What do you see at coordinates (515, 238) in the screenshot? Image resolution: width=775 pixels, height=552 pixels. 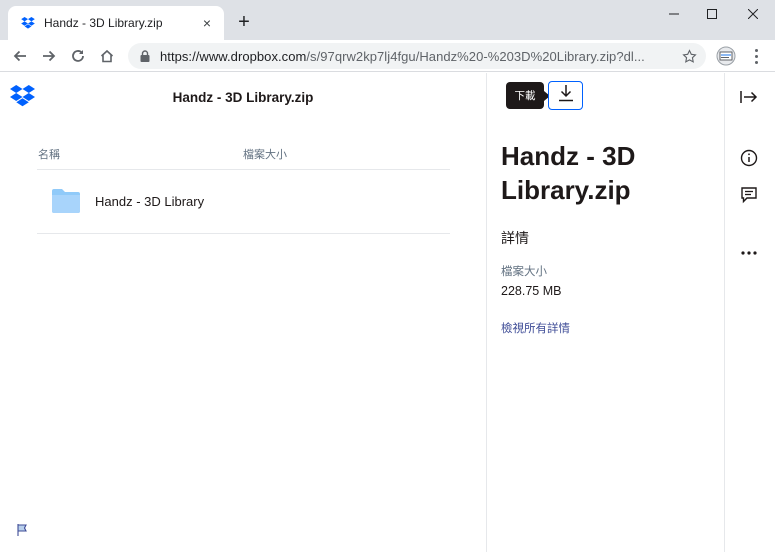 I see `details-heading: 詳情` at bounding box center [515, 238].